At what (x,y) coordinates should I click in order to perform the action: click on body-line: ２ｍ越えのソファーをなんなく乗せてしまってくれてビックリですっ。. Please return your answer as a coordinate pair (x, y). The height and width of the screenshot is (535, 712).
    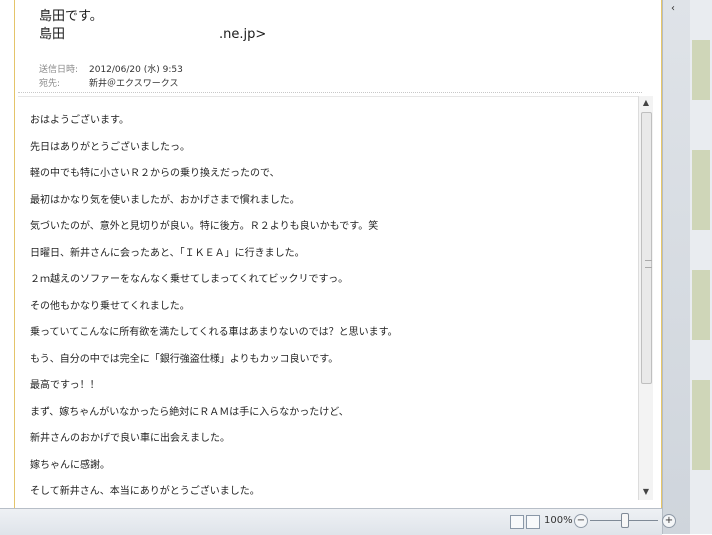
    Looking at the image, I should click on (189, 279).